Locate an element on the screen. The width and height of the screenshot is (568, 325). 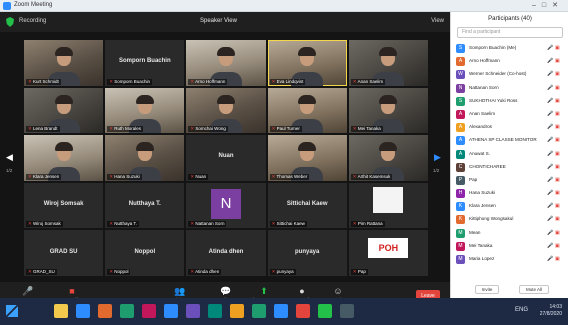
tray-language: ENG is located at coordinates (521, 310).